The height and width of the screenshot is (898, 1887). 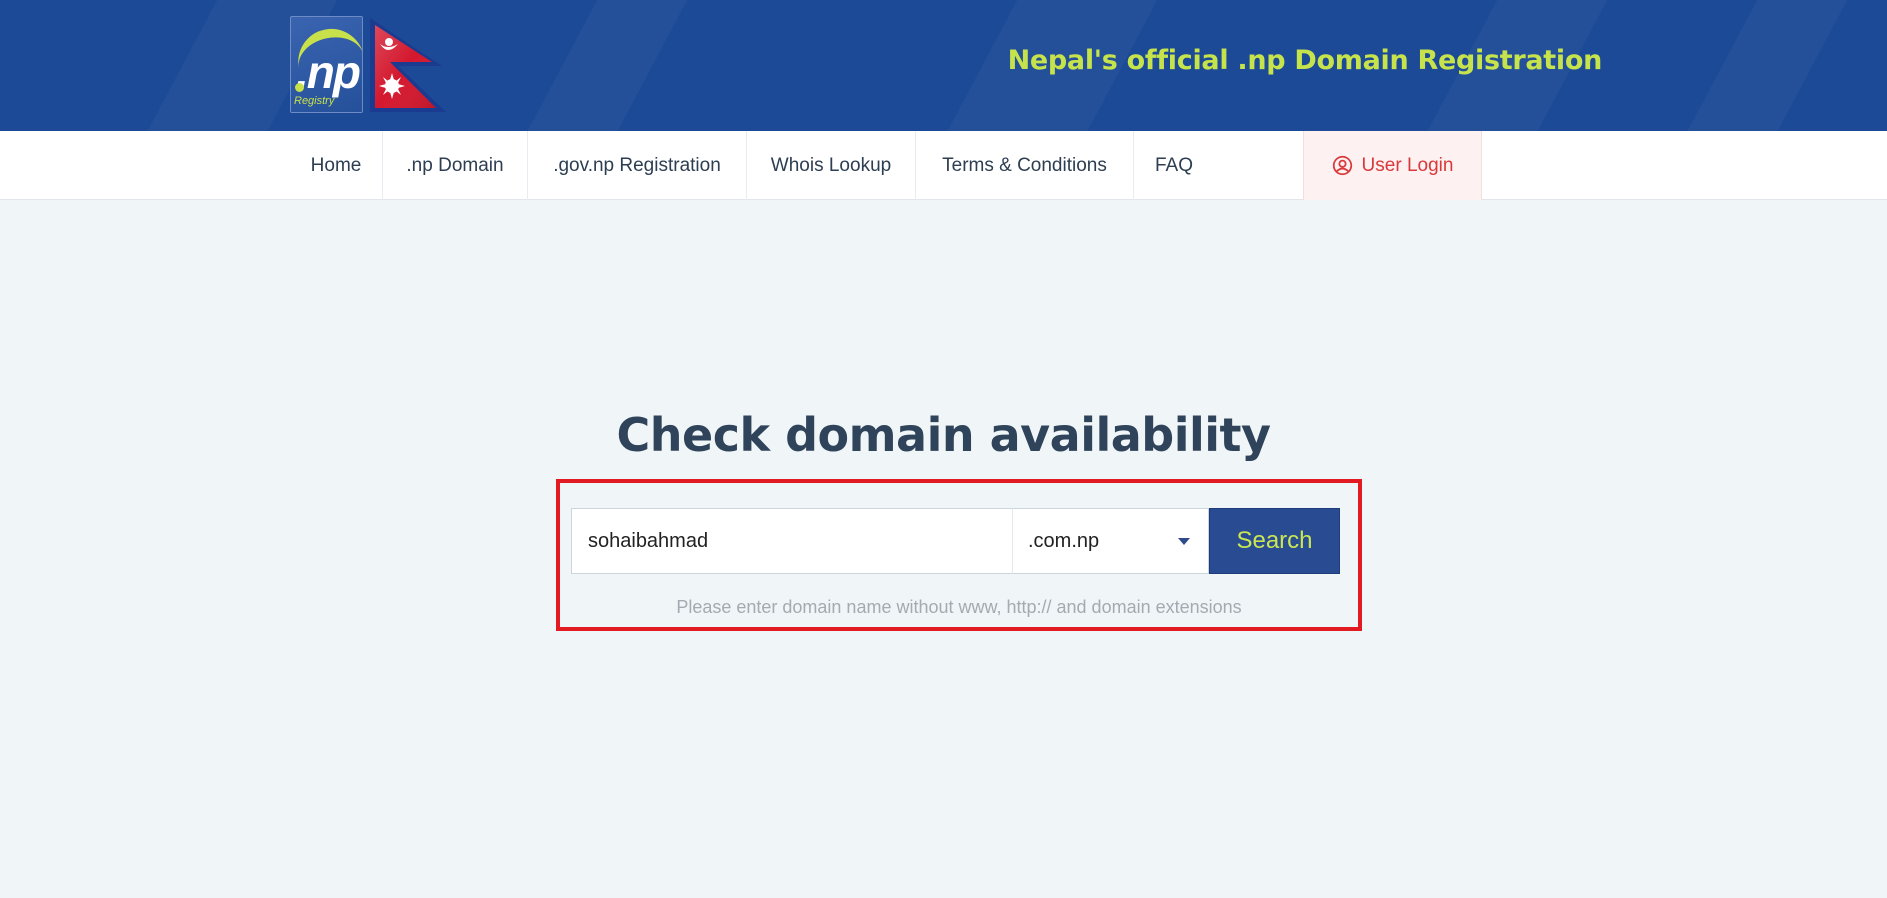 What do you see at coordinates (299, 87) in the screenshot?
I see `logo-dot` at bounding box center [299, 87].